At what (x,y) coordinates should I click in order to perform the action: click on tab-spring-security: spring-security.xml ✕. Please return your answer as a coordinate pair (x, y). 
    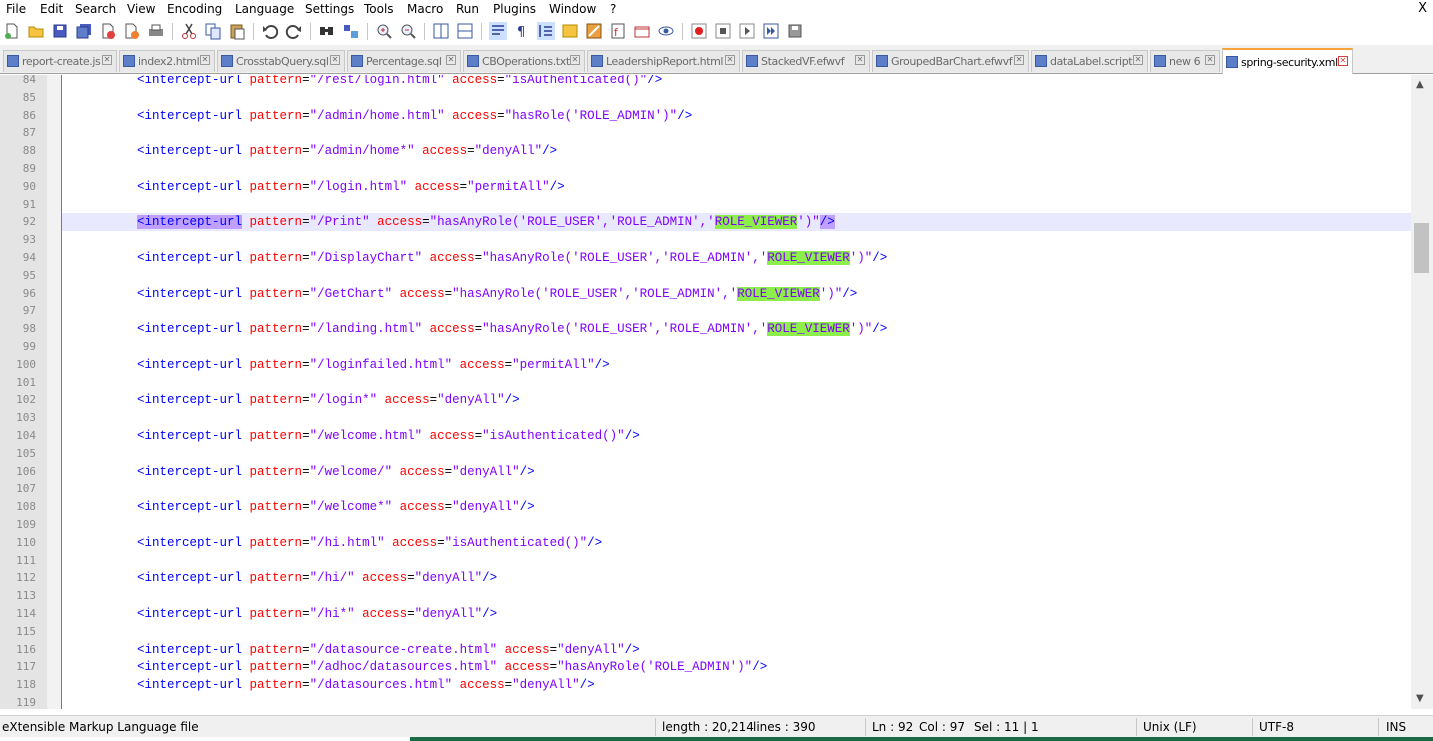
    Looking at the image, I should click on (1287, 61).